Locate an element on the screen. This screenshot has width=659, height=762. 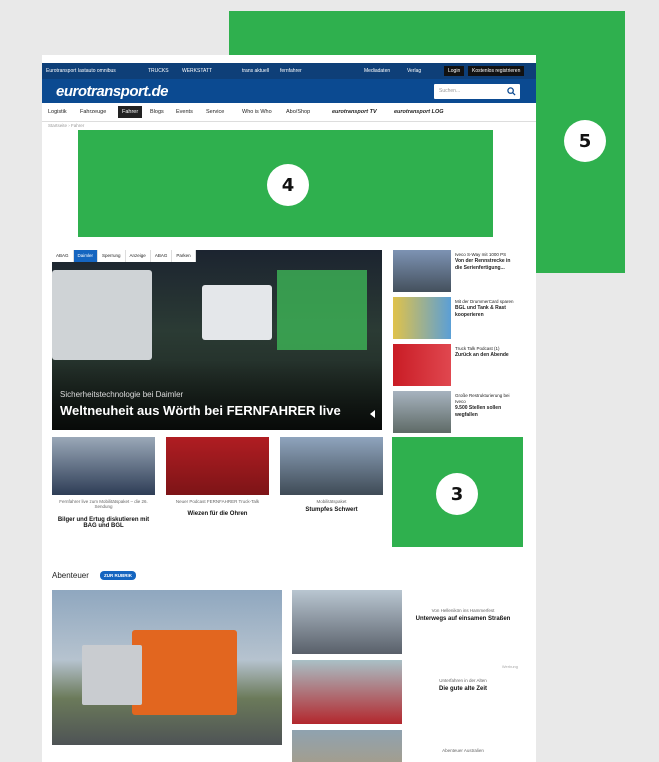
story-kicker: Abenteuer Australien is located at coordinates (463, 750).